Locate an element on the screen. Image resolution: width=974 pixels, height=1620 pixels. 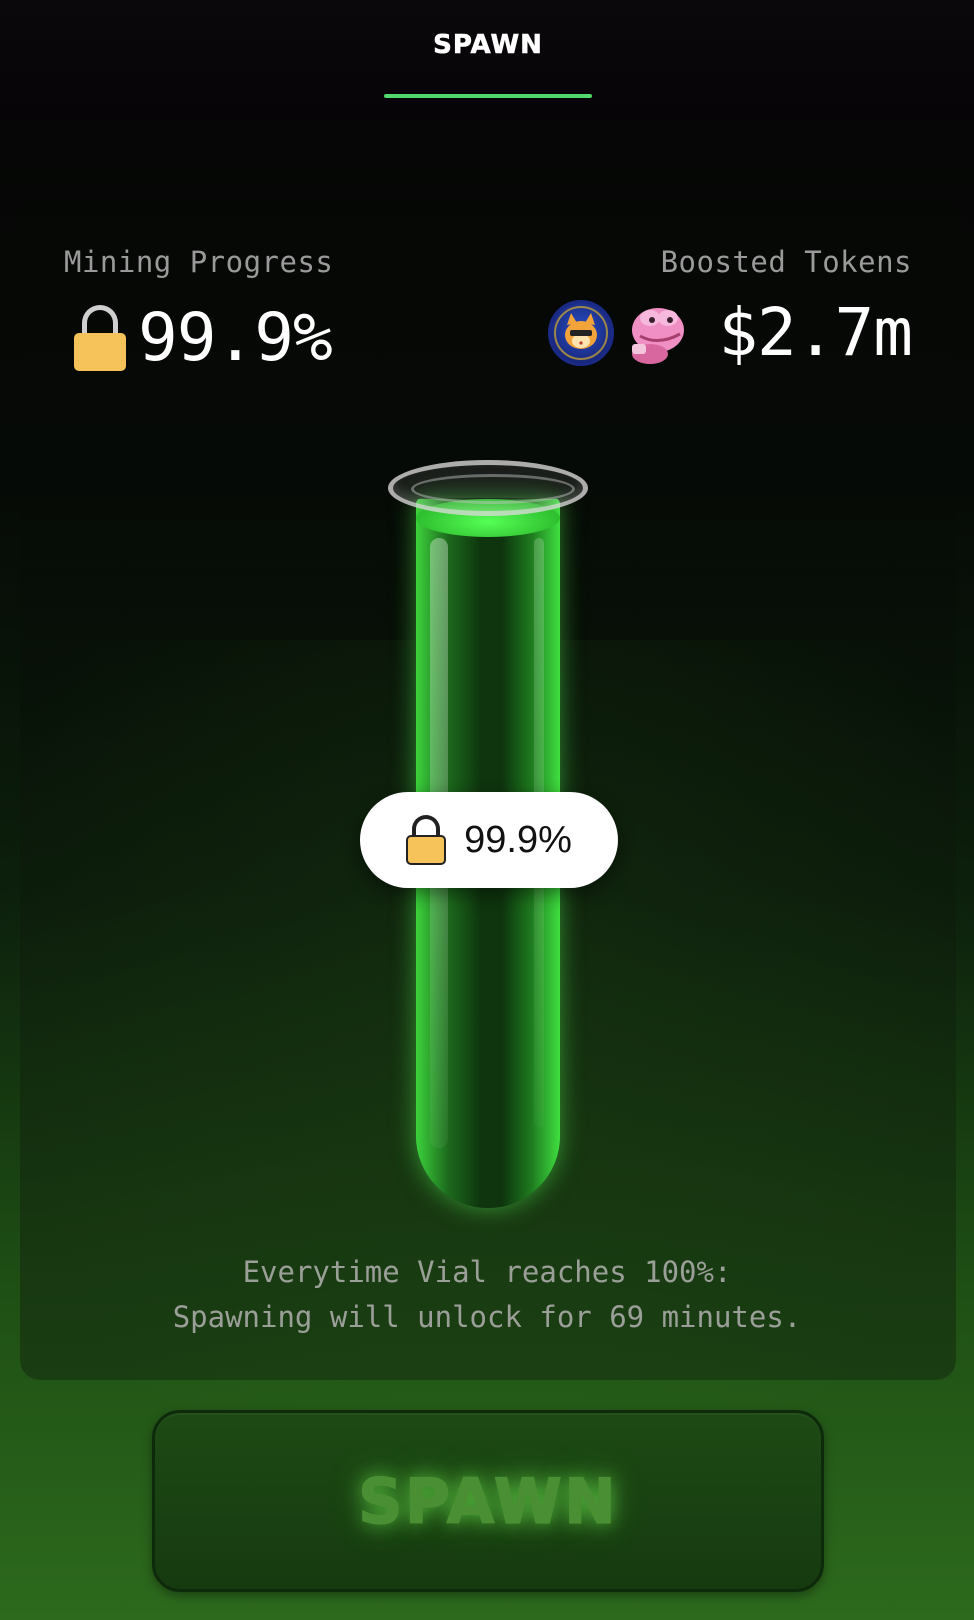
boosted-tokens-label: Boosted Tokens is located at coordinates (786, 262).